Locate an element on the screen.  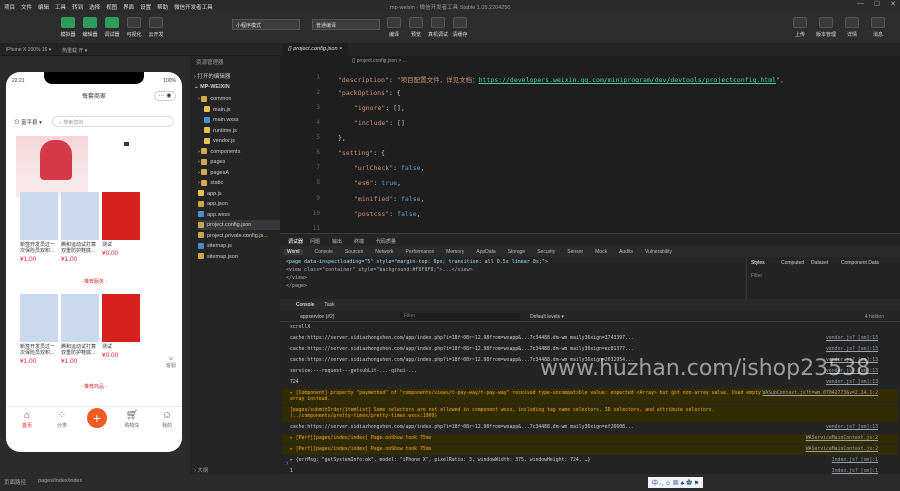
file-tree-item: main.wxss is located at coordinates (242, 120).